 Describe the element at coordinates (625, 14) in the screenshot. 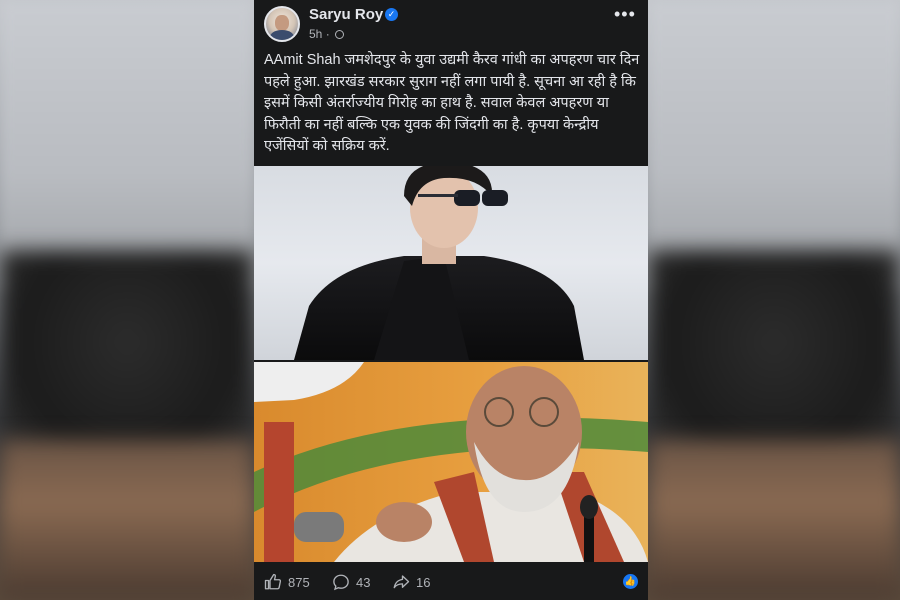

I see `more-dots-icon: •••` at that location.